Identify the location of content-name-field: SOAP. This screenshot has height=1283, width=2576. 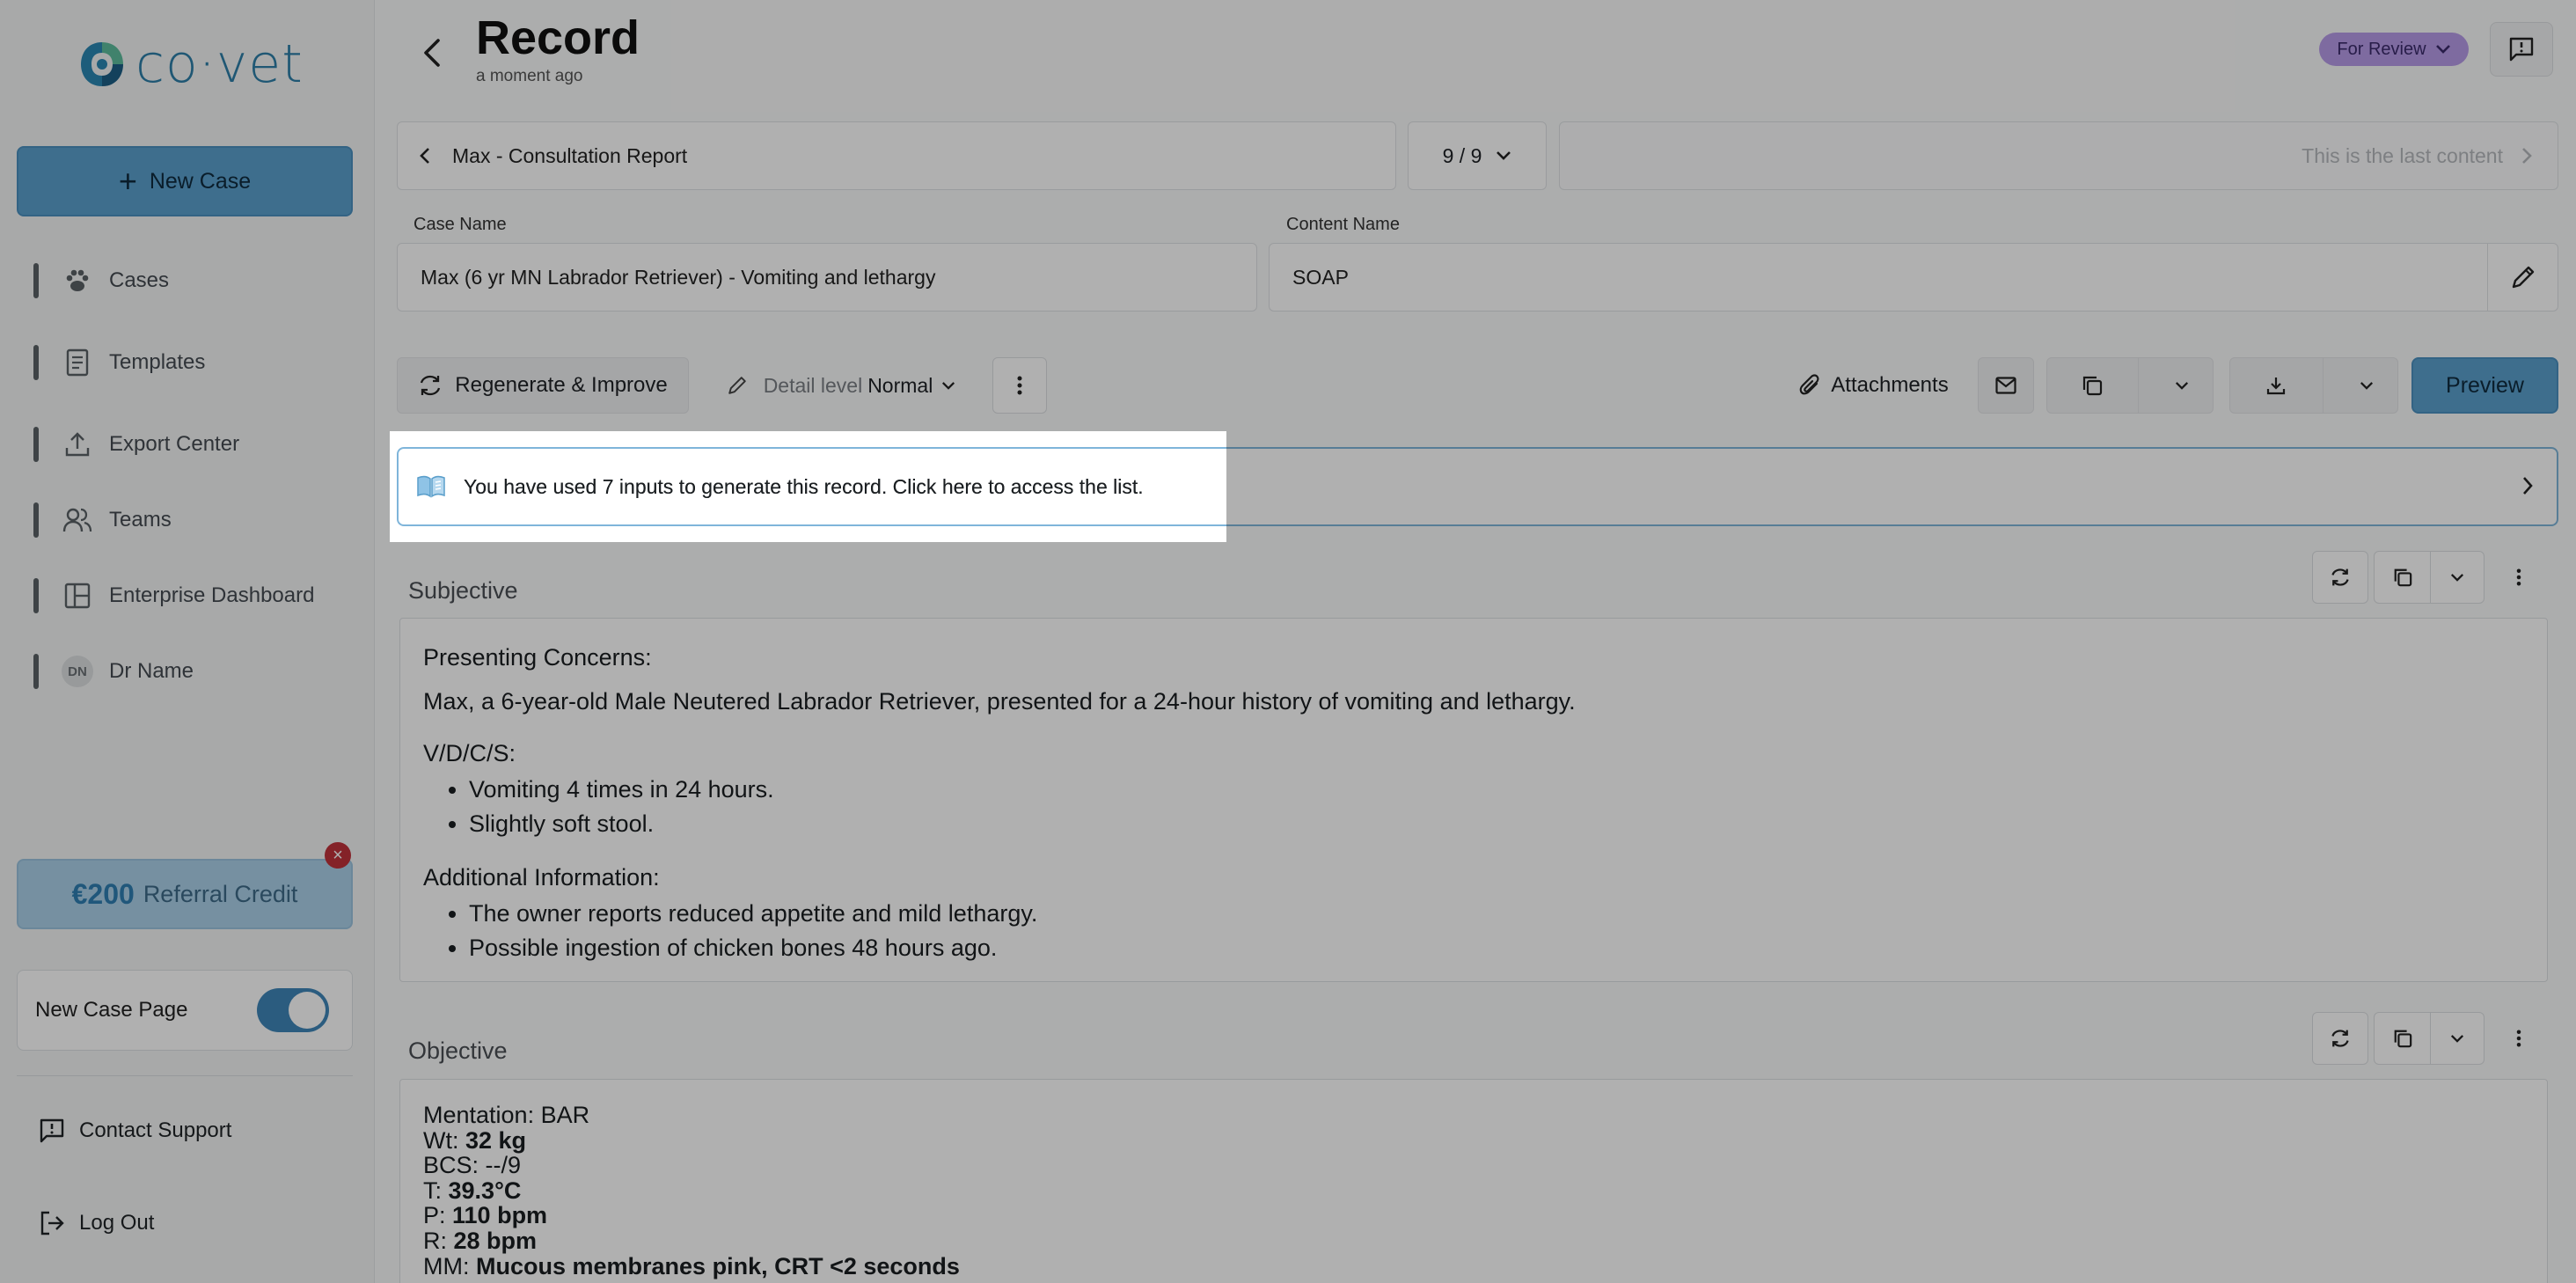
(1913, 277).